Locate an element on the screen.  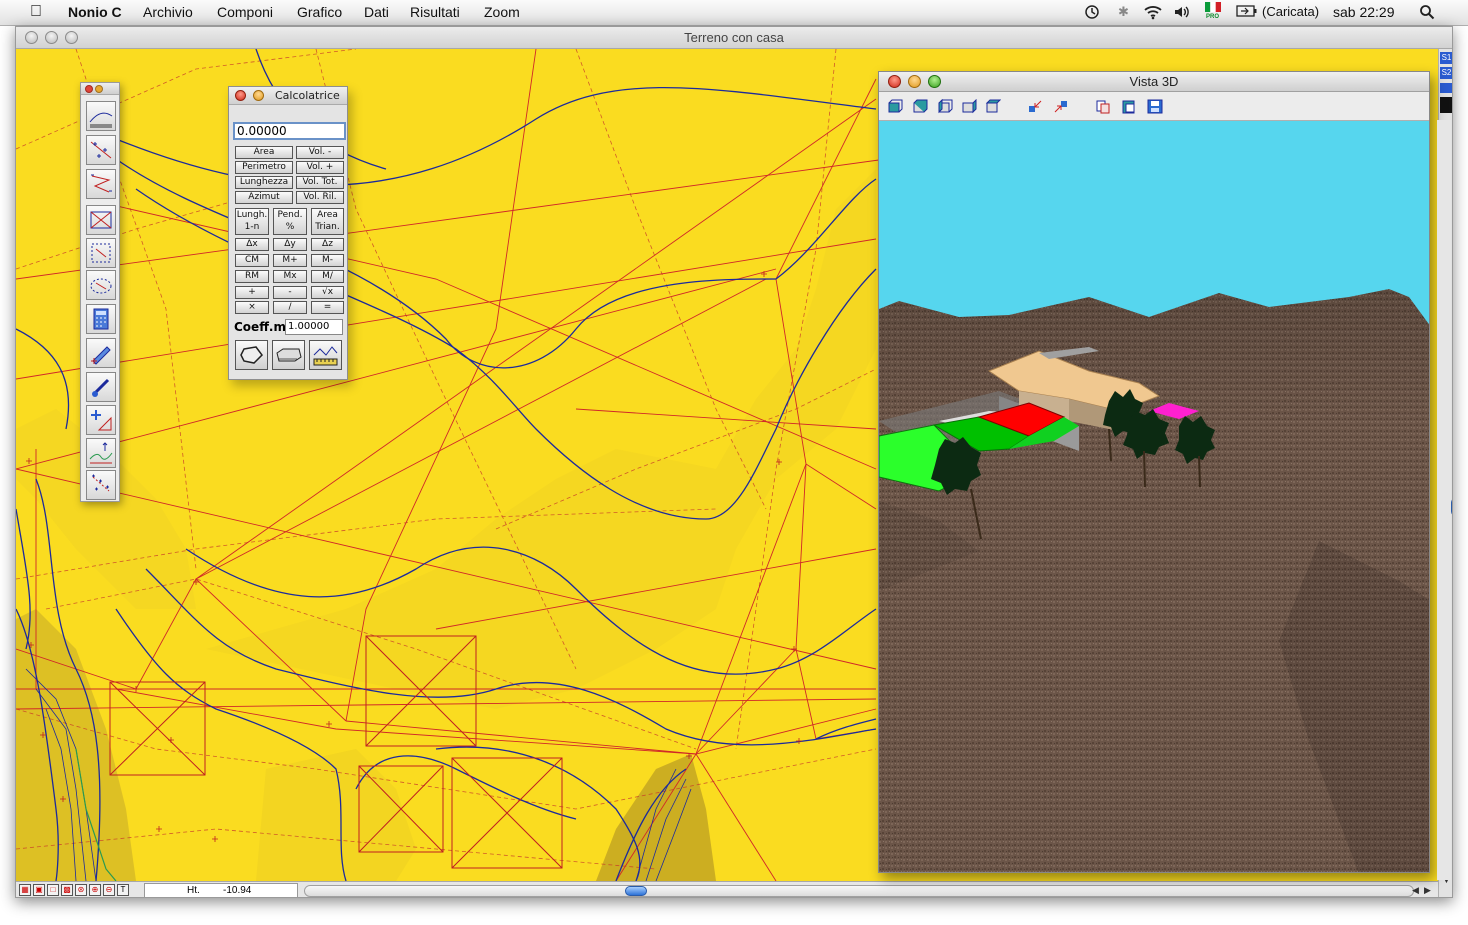
area-tool is located at coordinates (101, 285).